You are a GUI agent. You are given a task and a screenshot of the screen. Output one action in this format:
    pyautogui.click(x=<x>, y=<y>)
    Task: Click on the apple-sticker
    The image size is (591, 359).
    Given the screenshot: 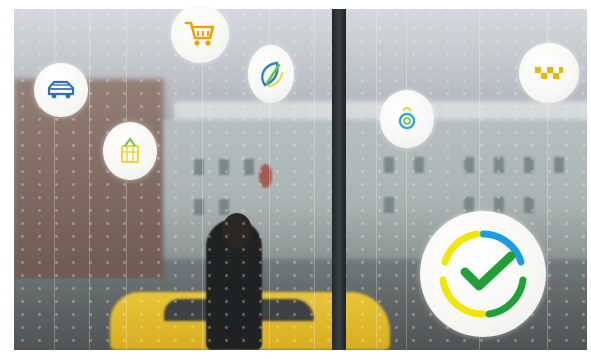 What is the action you would take?
    pyautogui.click(x=407, y=119)
    